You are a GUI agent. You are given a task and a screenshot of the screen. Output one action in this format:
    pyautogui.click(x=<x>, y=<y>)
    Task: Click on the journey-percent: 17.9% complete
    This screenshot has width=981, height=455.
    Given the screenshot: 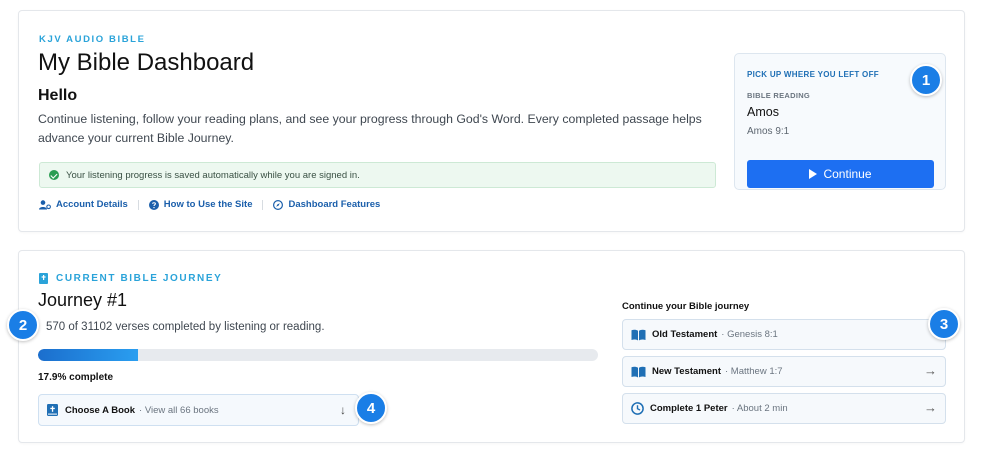 What is the action you would take?
    pyautogui.click(x=76, y=377)
    